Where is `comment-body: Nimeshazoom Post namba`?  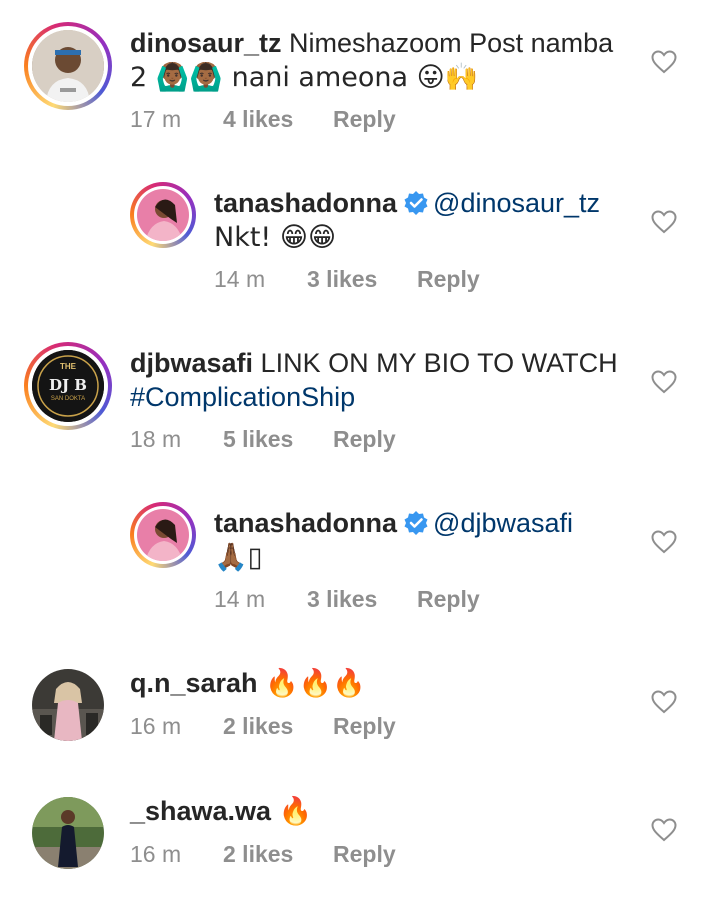
comment-body: Nimeshazoom Post namba is located at coordinates (451, 43).